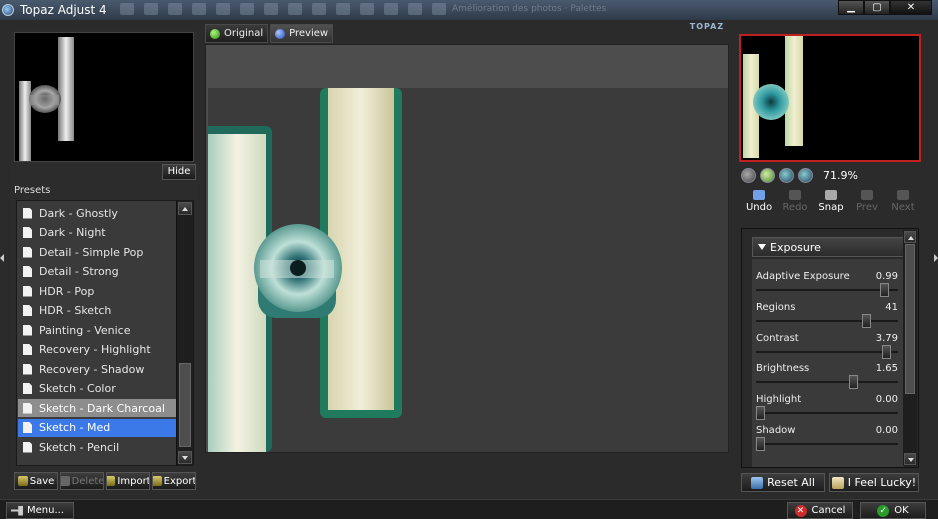 The width and height of the screenshot is (938, 519). What do you see at coordinates (893, 510) in the screenshot?
I see `ok-button: ✓ OK` at bounding box center [893, 510].